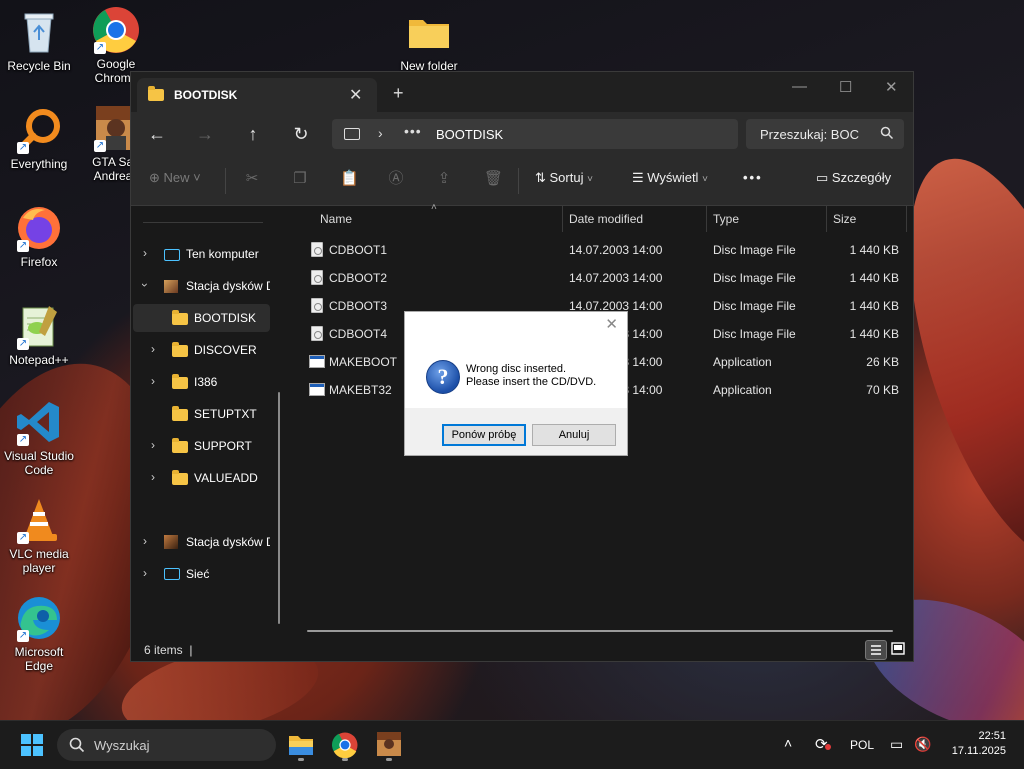 This screenshot has height=769, width=1024. Describe the element at coordinates (389, 759) in the screenshot. I see `running-indicator` at that location.